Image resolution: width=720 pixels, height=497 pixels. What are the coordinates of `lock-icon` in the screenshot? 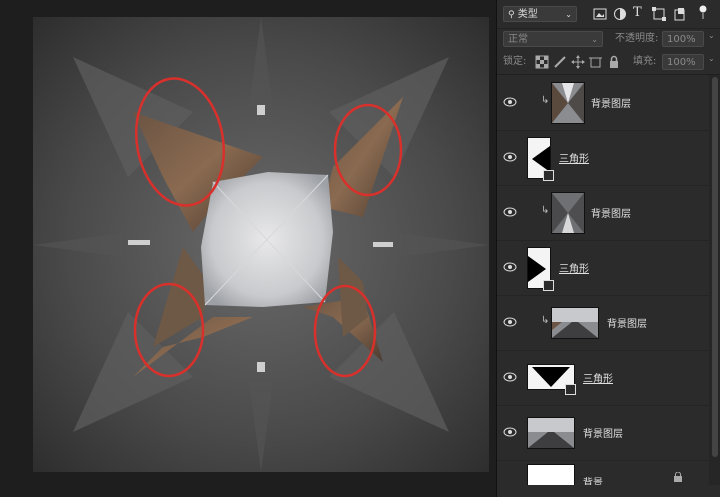 It's located at (678, 477).